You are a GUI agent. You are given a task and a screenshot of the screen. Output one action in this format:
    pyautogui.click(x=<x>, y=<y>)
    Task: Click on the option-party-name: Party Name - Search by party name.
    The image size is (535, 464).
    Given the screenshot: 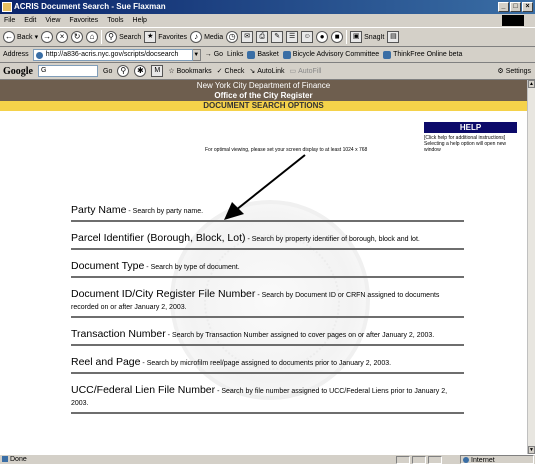 What is the action you would take?
    pyautogui.click(x=267, y=213)
    